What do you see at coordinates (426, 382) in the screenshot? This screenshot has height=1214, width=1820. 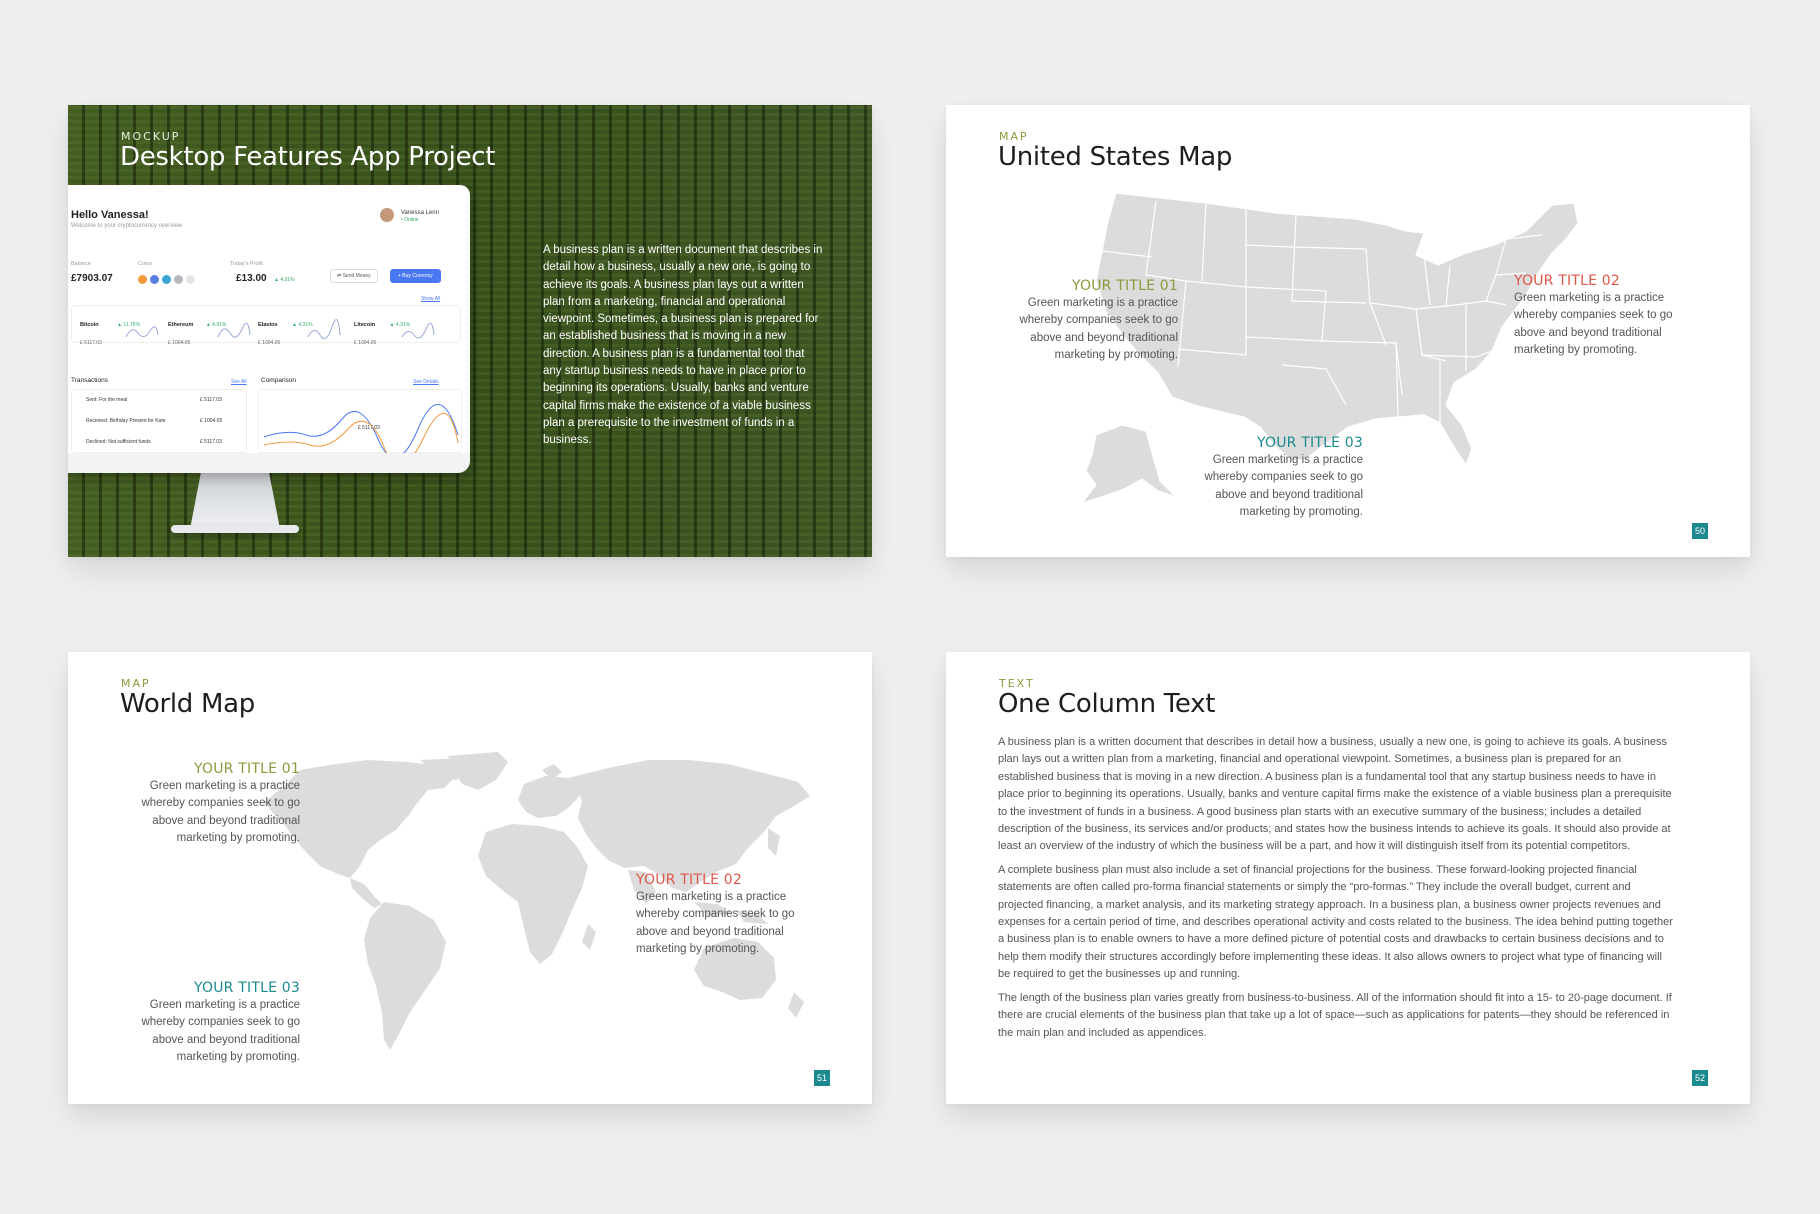 I see `see-details-link: See Details` at bounding box center [426, 382].